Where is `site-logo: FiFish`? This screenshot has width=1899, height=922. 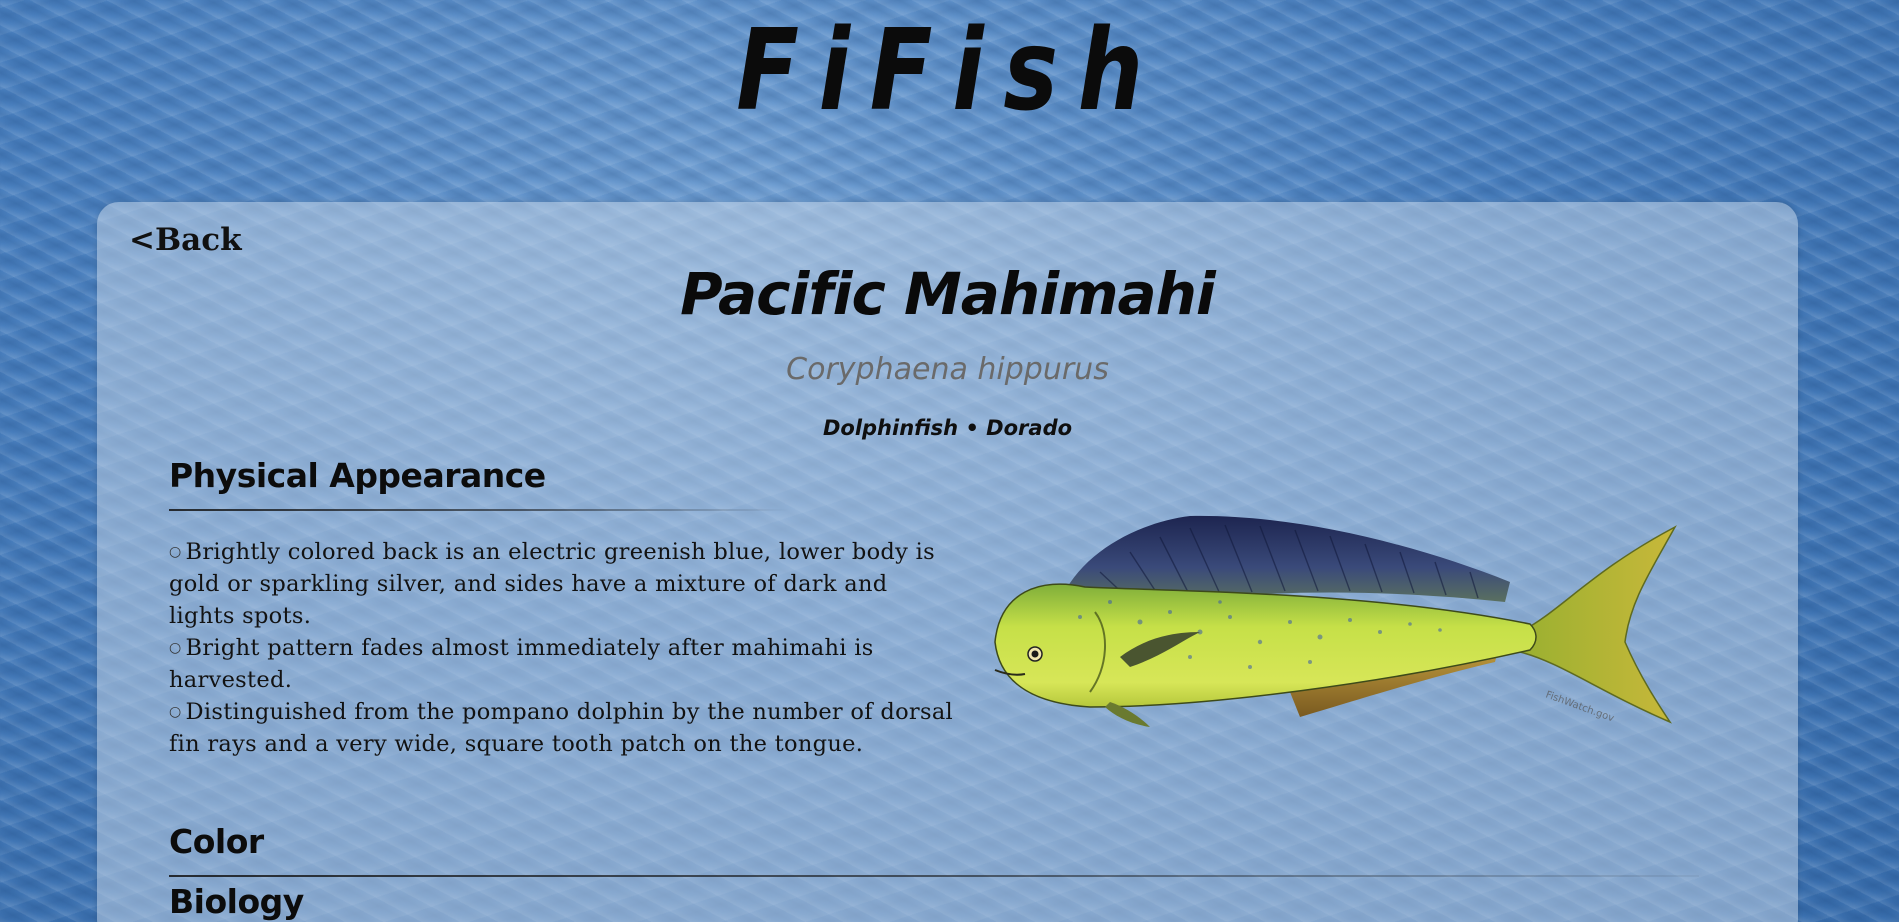 site-logo: FiFish is located at coordinates (949, 71).